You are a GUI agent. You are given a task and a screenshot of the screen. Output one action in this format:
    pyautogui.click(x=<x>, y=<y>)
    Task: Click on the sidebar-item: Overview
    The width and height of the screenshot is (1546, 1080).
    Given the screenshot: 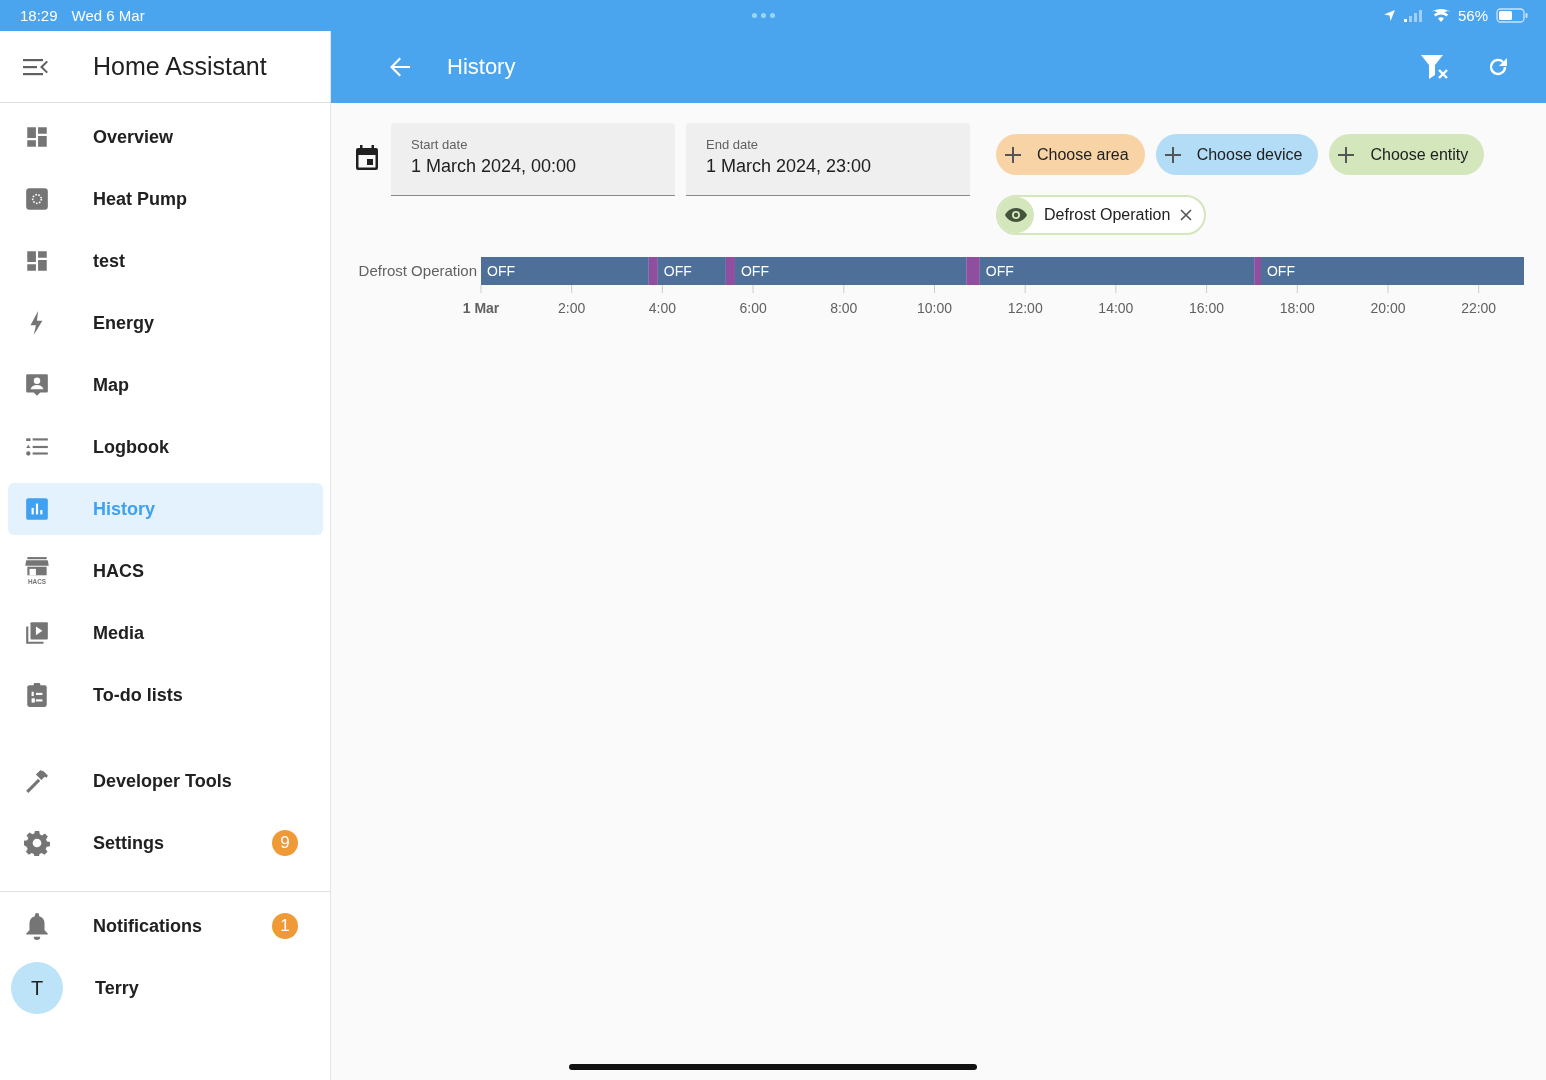 What is the action you would take?
    pyautogui.click(x=165, y=137)
    